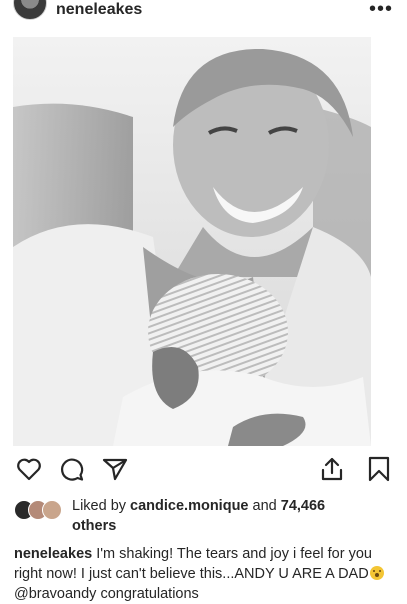 This screenshot has width=407, height=604. What do you see at coordinates (203, 13) in the screenshot?
I see `post-header: neneleakes •••` at bounding box center [203, 13].